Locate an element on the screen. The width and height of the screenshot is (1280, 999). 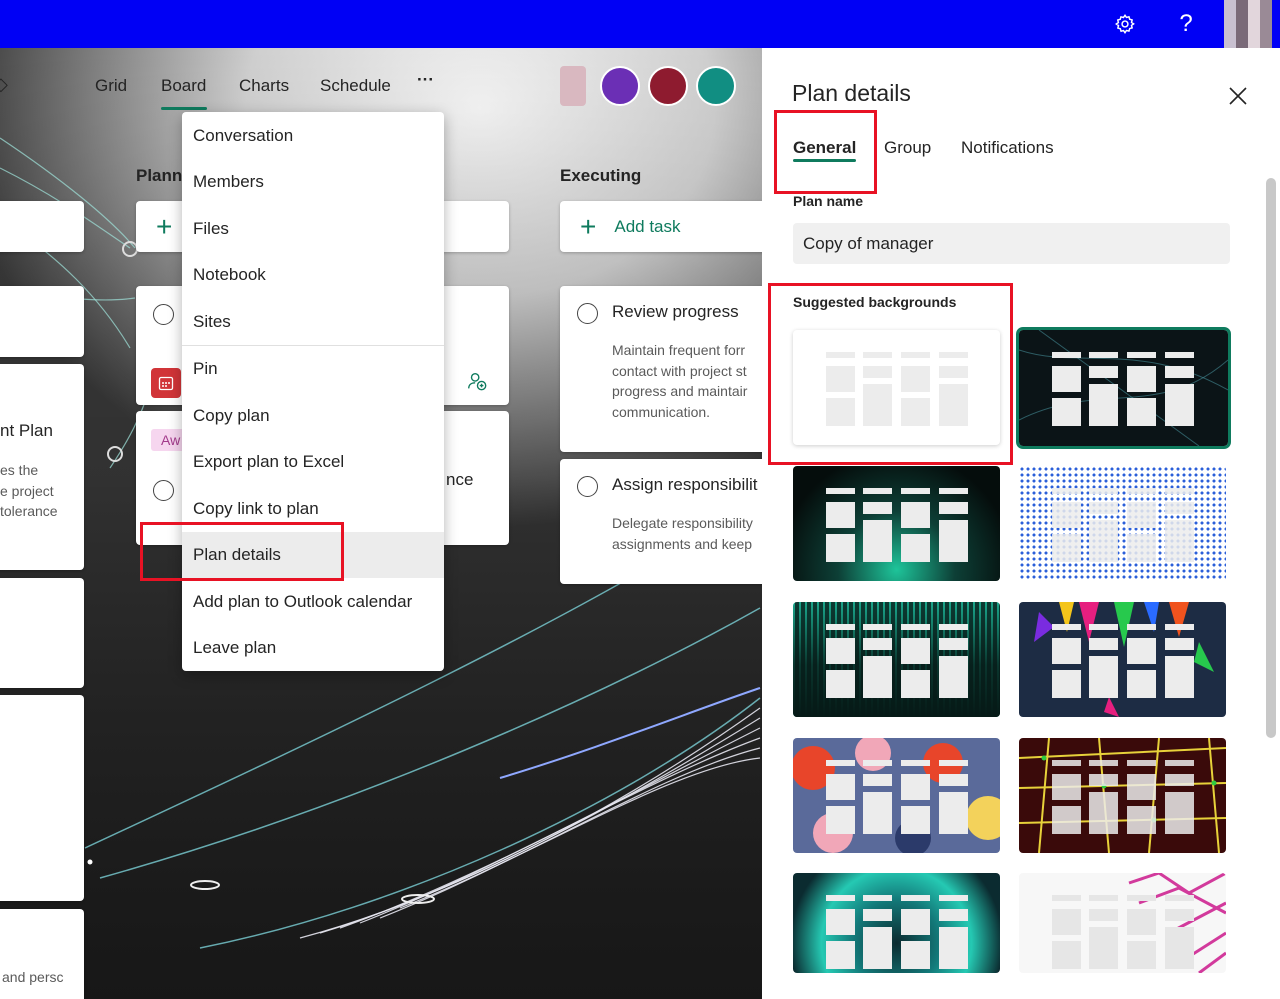
plan-name-input: Copy of manager is located at coordinates (1011, 243).